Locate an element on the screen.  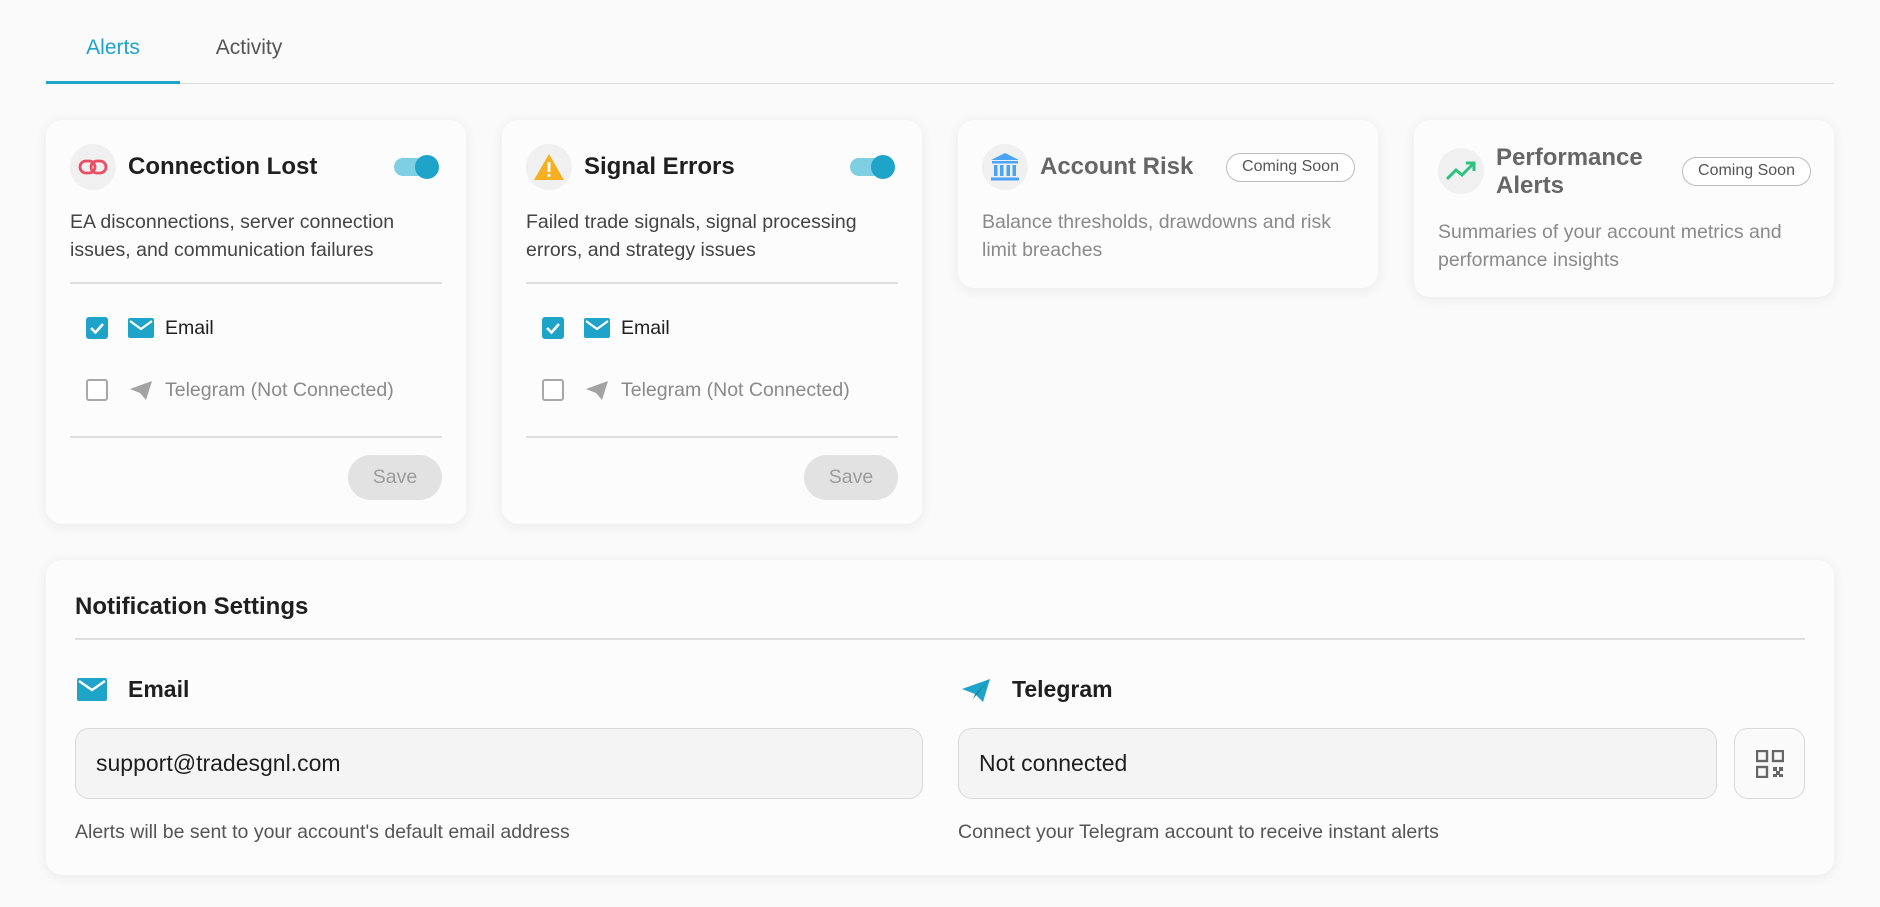
warning-icon is located at coordinates (549, 167).